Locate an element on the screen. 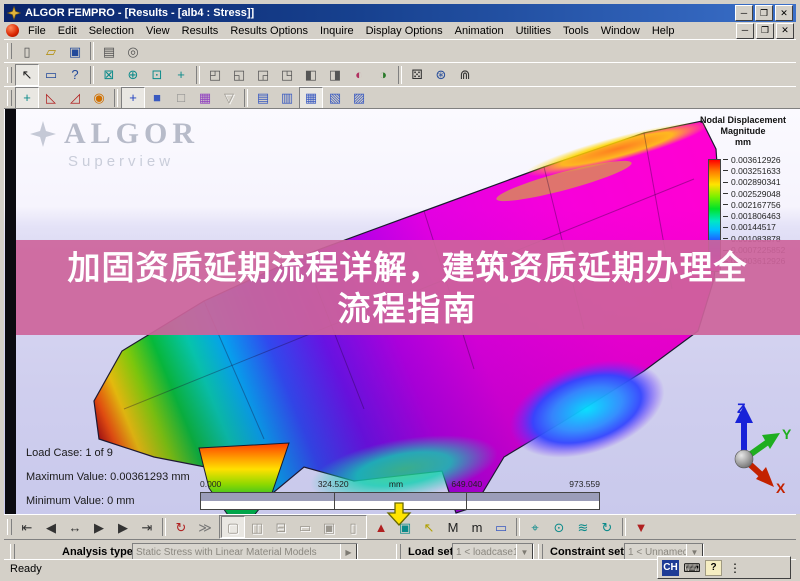 This screenshot has height=581, width=800. view-right-button: ◨ is located at coordinates (335, 75).